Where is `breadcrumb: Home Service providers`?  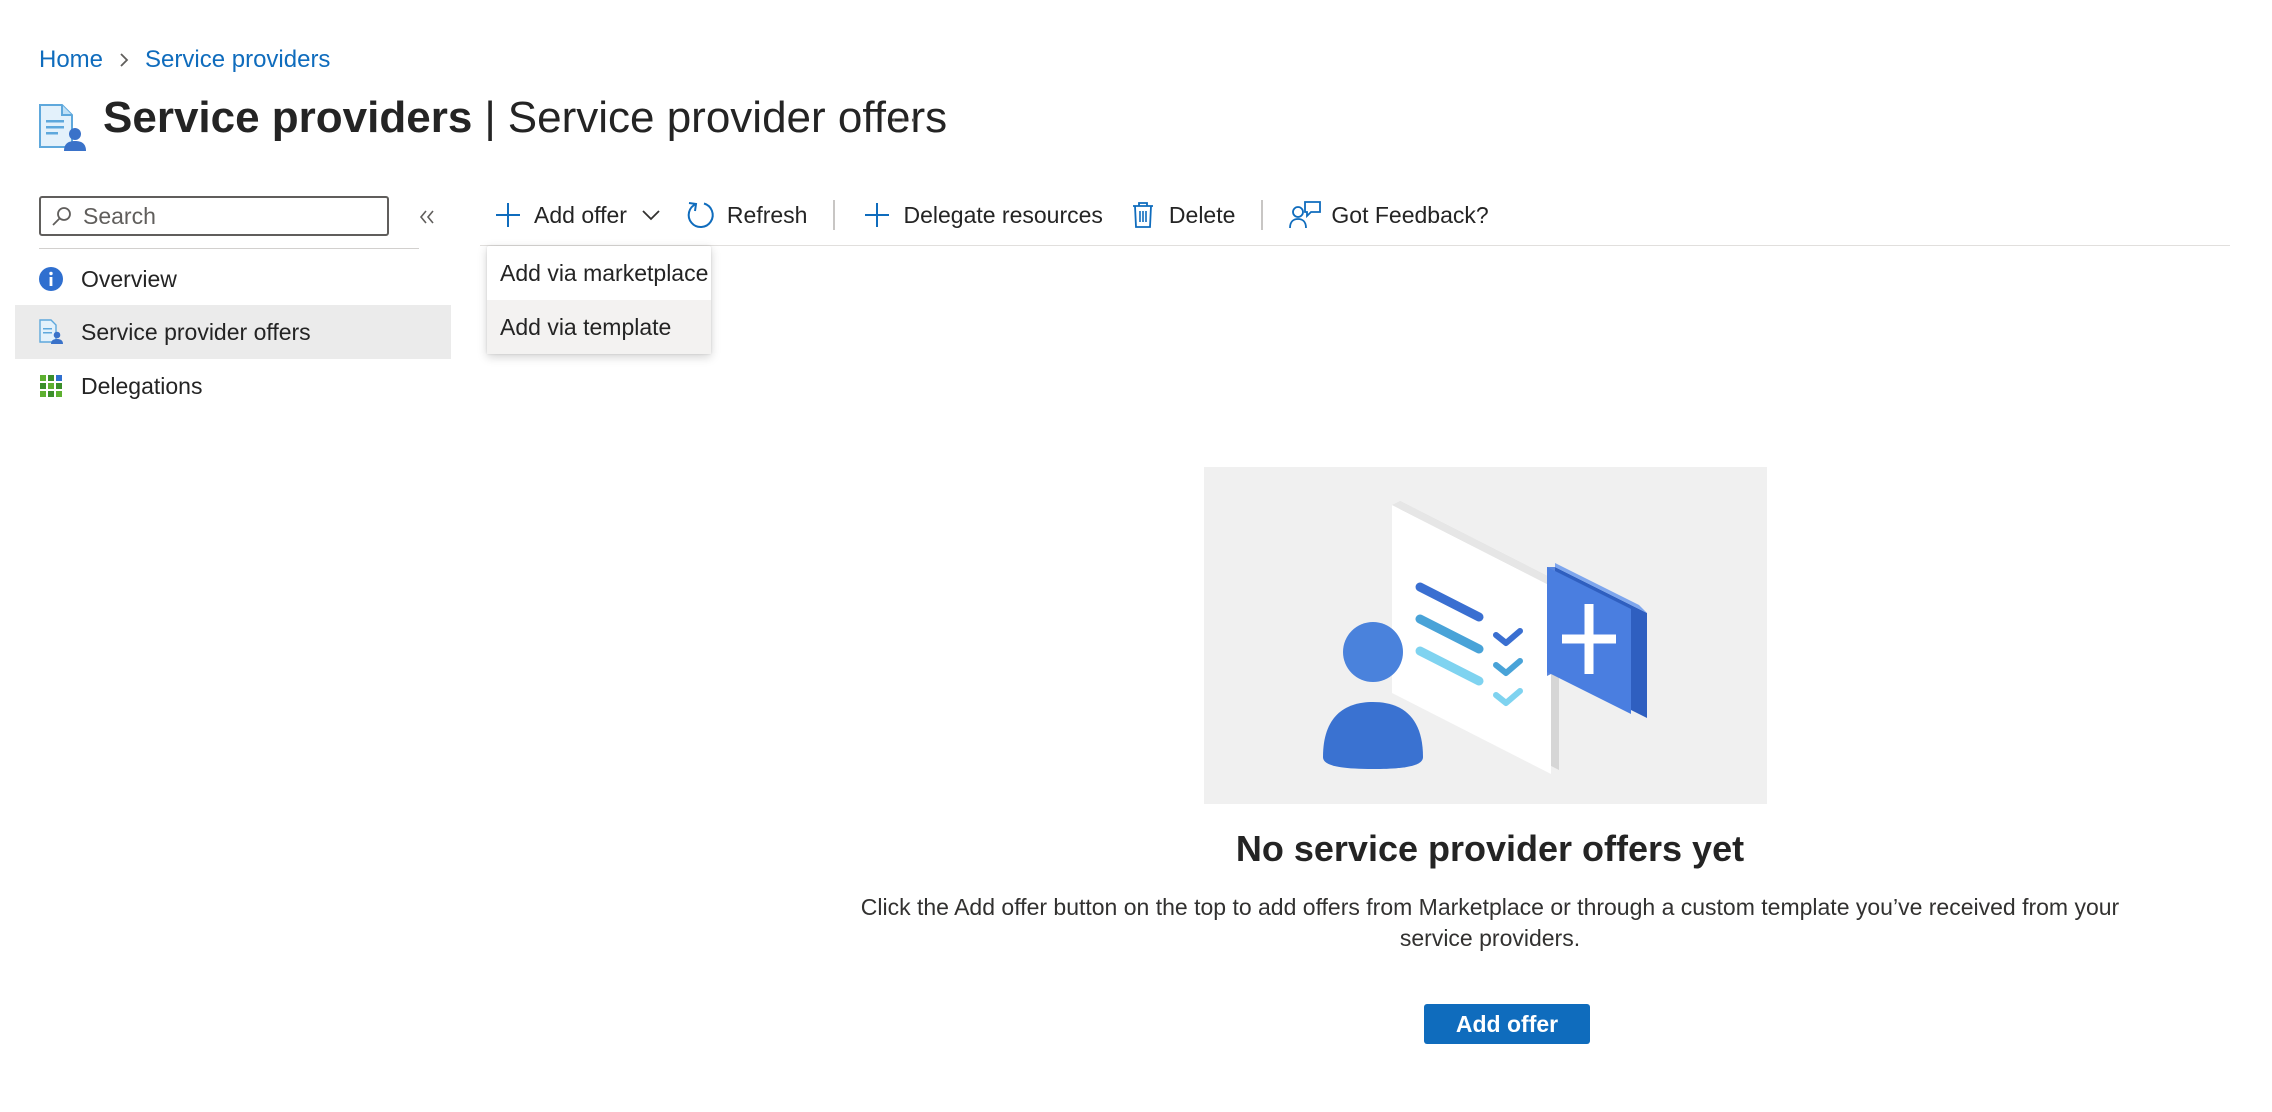
breadcrumb: Home Service providers is located at coordinates (184, 60).